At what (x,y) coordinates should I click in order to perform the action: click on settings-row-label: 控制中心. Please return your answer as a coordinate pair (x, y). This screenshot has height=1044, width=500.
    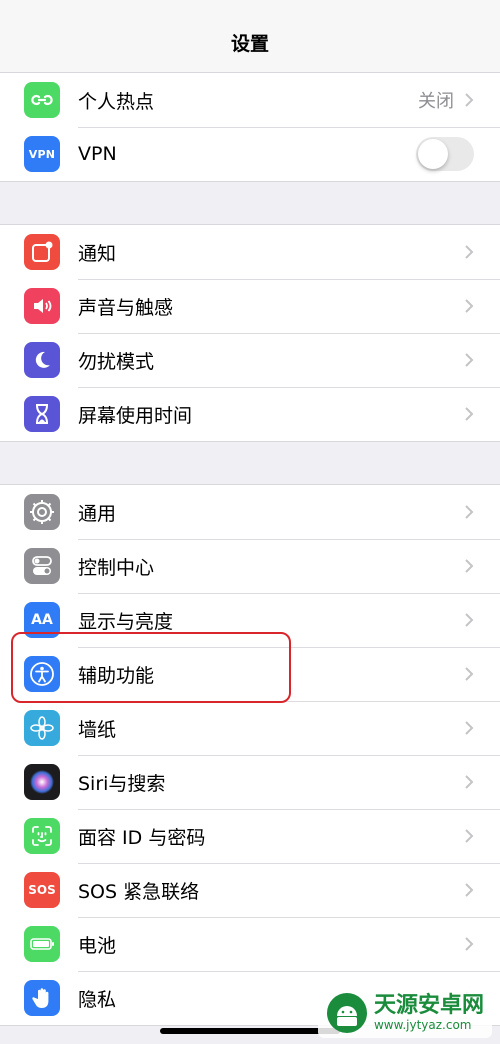
    Looking at the image, I should click on (116, 567).